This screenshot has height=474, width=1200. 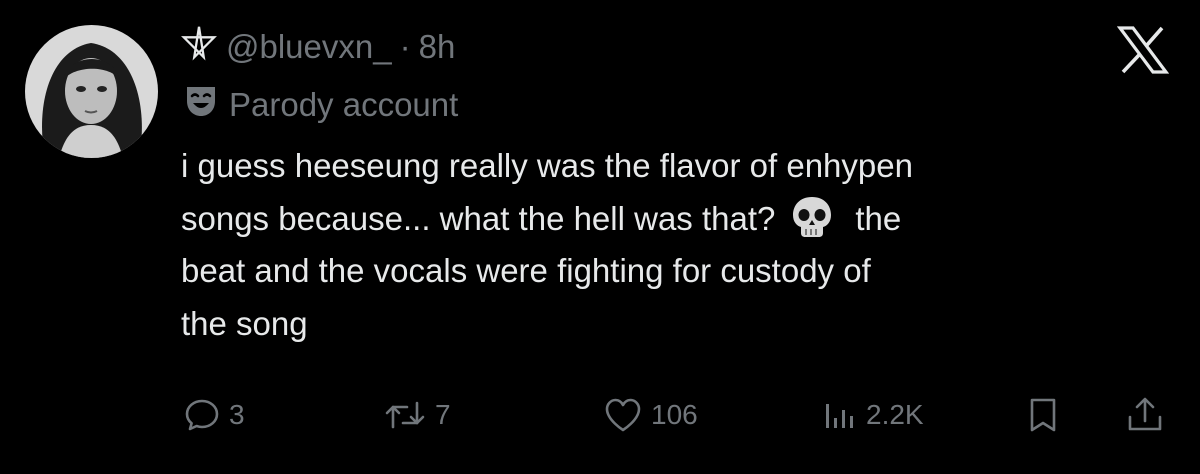 What do you see at coordinates (91, 91) in the screenshot?
I see `avatar` at bounding box center [91, 91].